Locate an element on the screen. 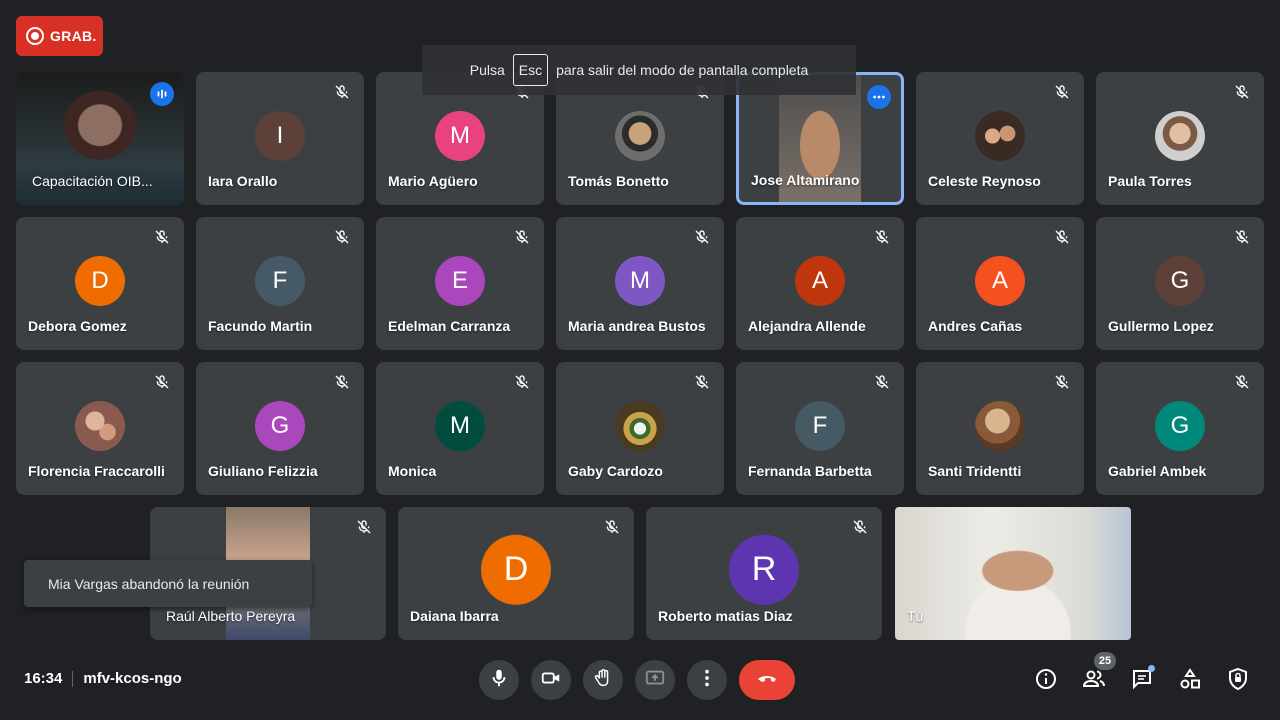  more-options-icon is located at coordinates (879, 97).